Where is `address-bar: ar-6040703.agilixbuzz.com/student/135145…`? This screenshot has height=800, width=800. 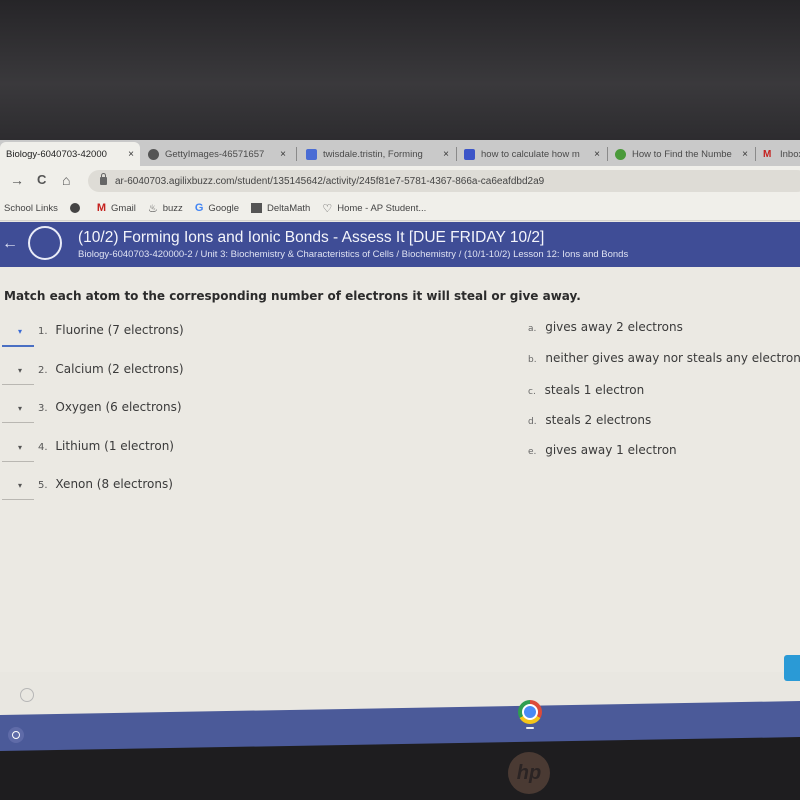
address-bar: ar-6040703.agilixbuzz.com/student/135145… is located at coordinates (444, 181).